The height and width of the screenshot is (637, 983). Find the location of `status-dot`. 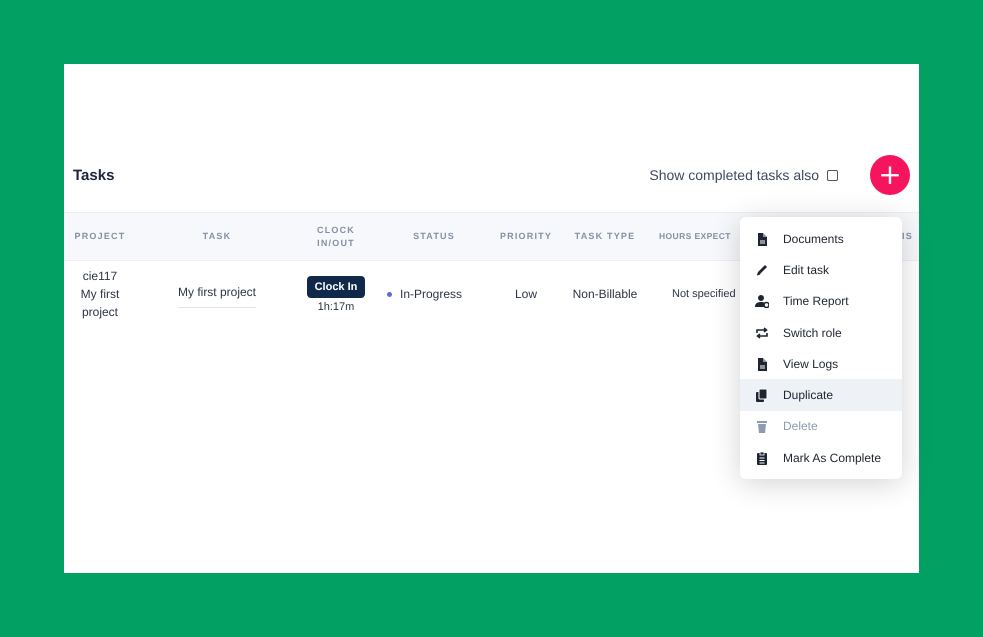

status-dot is located at coordinates (389, 294).